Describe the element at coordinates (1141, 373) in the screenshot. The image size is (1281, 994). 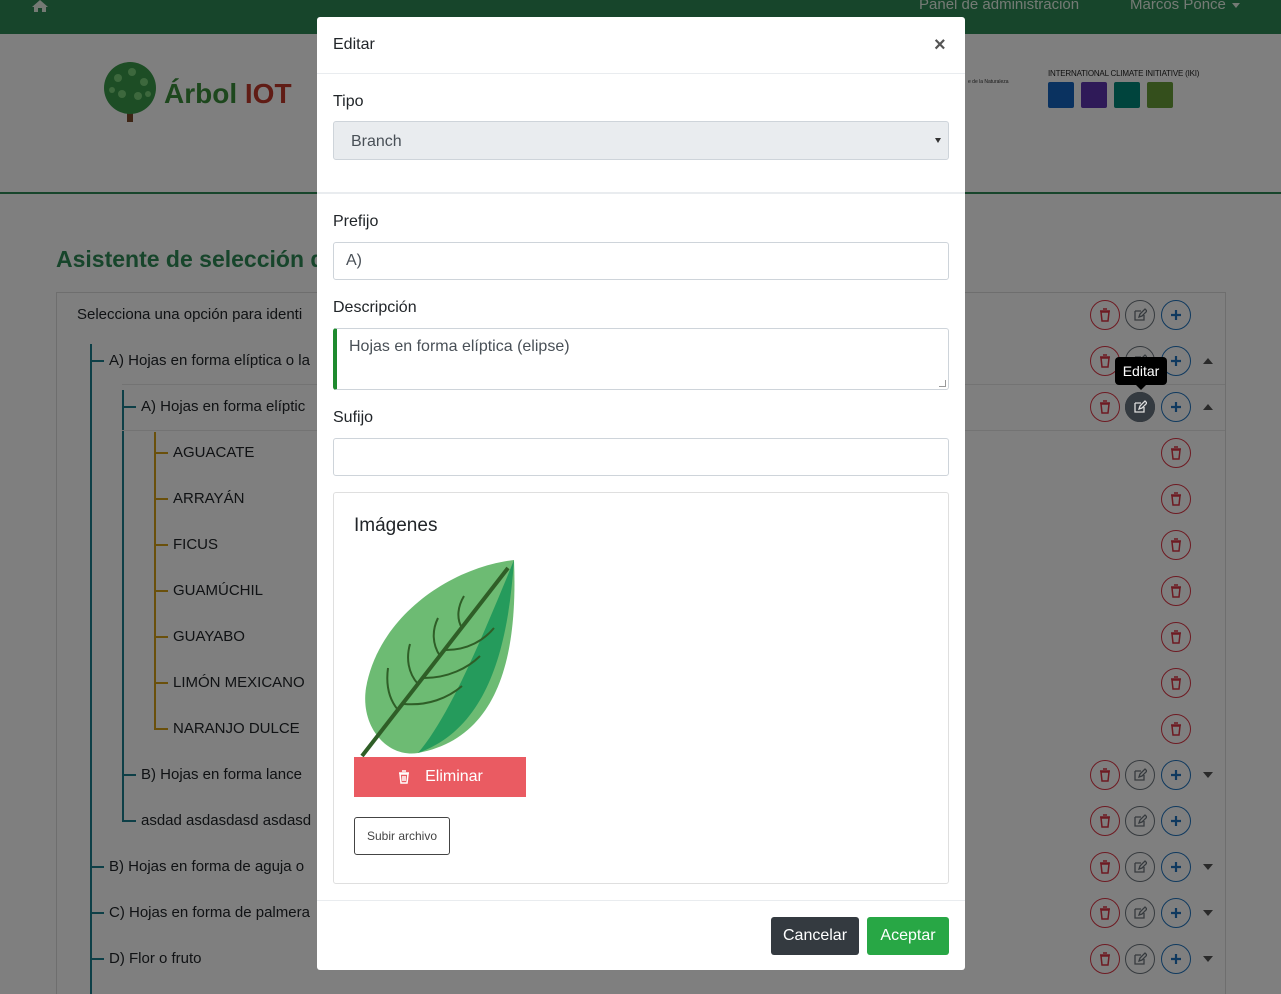
I see `edit-tooltip: Editar` at that location.